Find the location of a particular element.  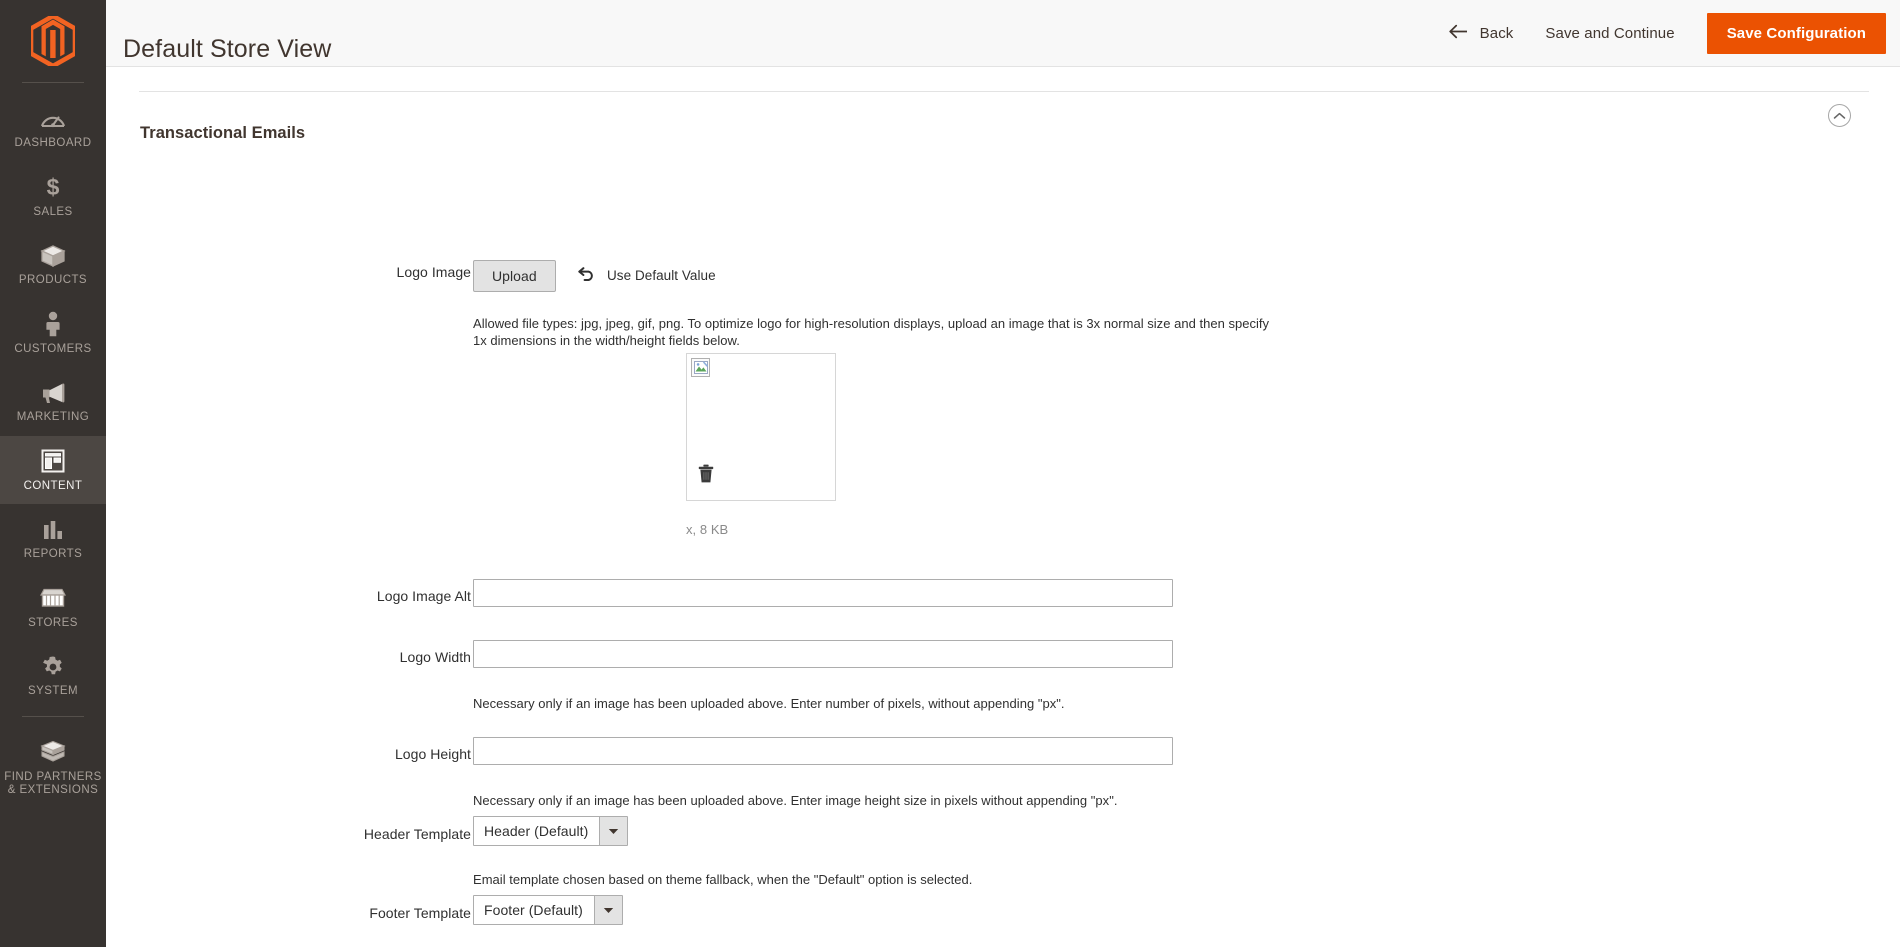

sidebar-item-label: REPORTS is located at coordinates (53, 554).